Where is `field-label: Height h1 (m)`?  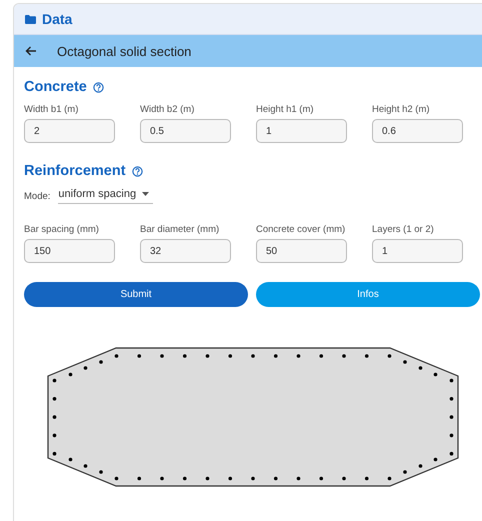 field-label: Height h1 (m) is located at coordinates (285, 109).